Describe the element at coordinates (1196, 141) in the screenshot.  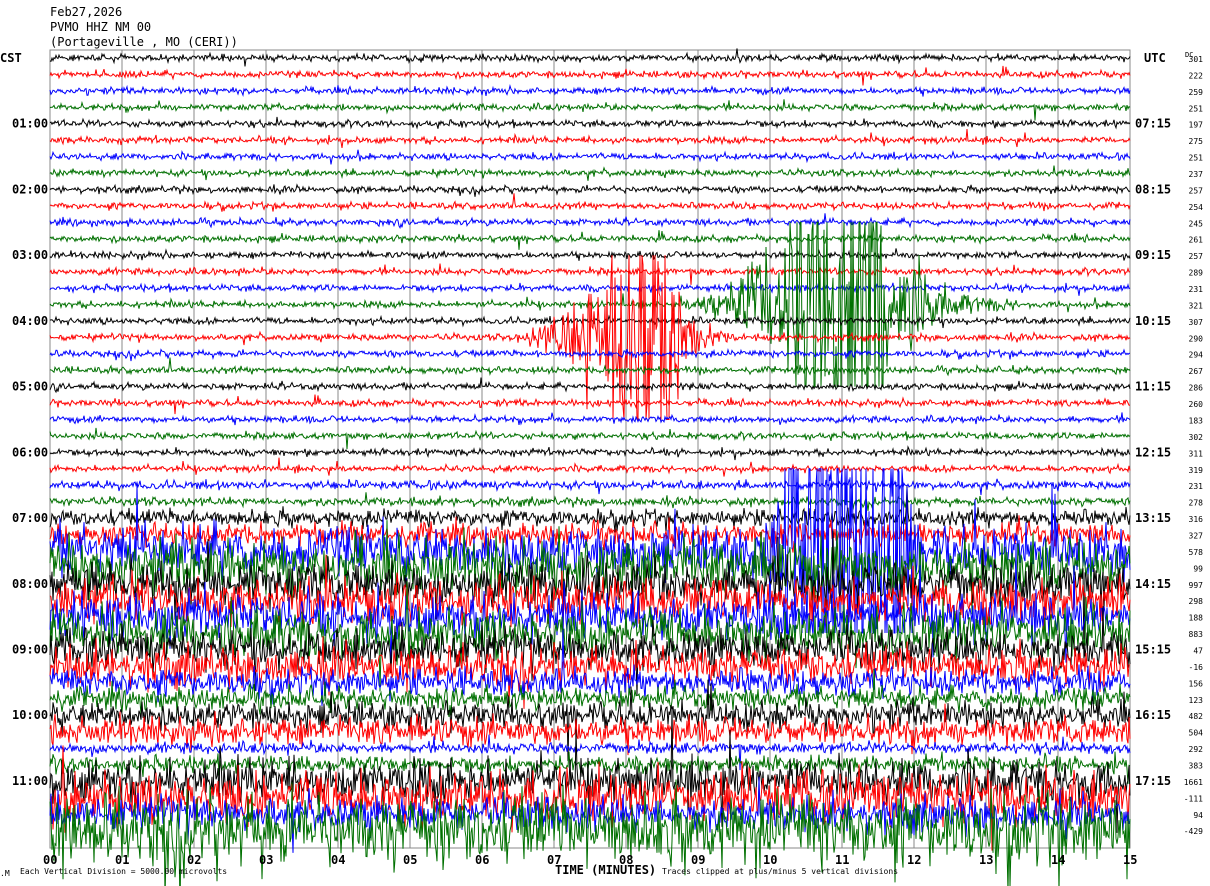
I see `dc-offset-label: 275` at that location.